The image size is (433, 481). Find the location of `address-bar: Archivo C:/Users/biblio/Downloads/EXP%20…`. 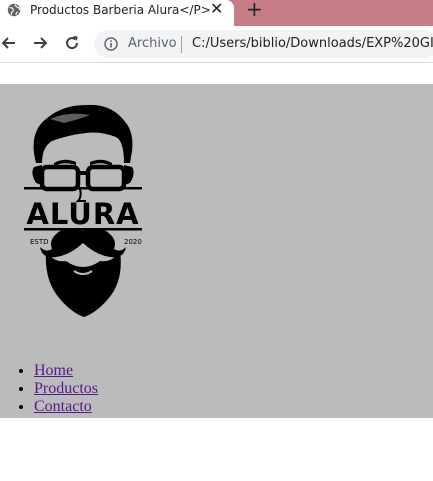

address-bar: Archivo C:/Users/biblio/Downloads/EXP%20… is located at coordinates (263, 44).